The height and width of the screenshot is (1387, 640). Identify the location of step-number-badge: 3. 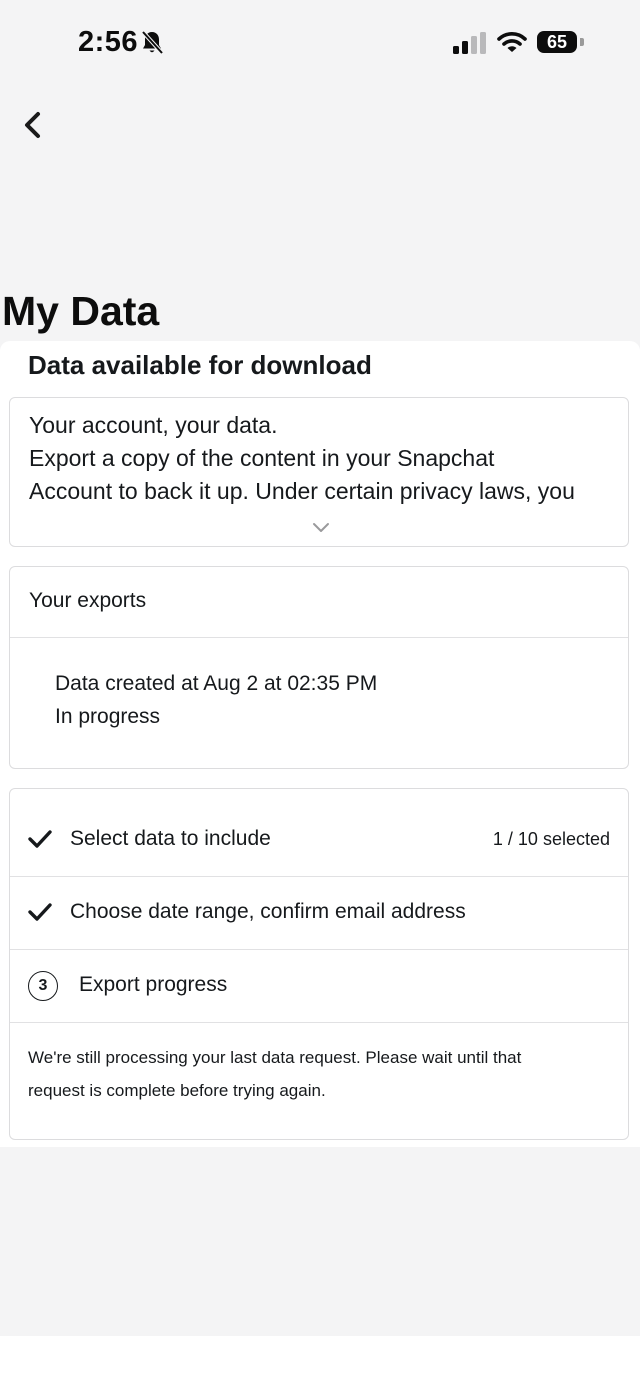
(43, 986).